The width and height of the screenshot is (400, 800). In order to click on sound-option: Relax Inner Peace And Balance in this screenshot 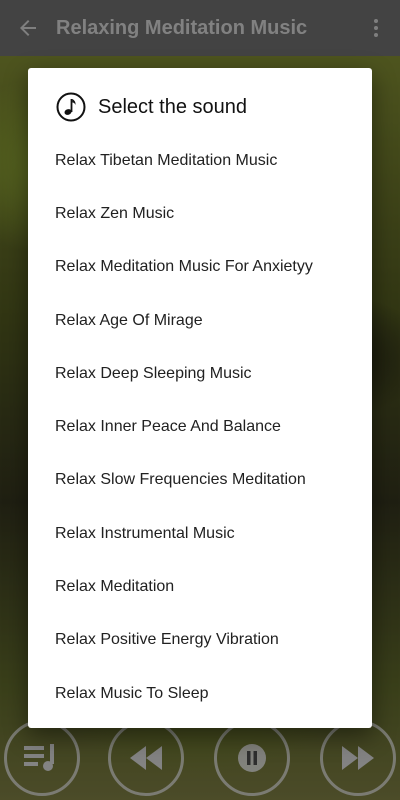, I will do `click(200, 426)`.